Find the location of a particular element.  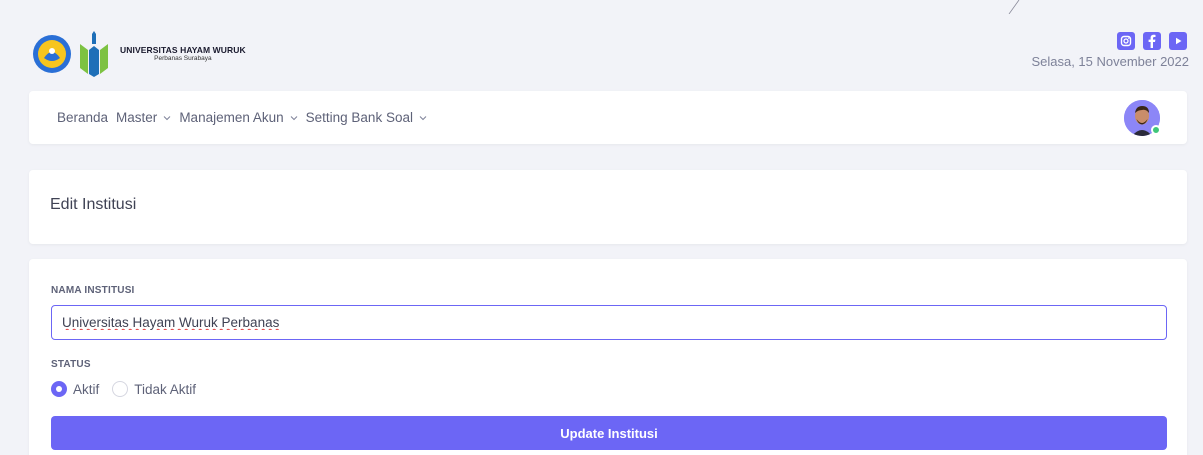

nav-item-master: Master is located at coordinates (143, 117).